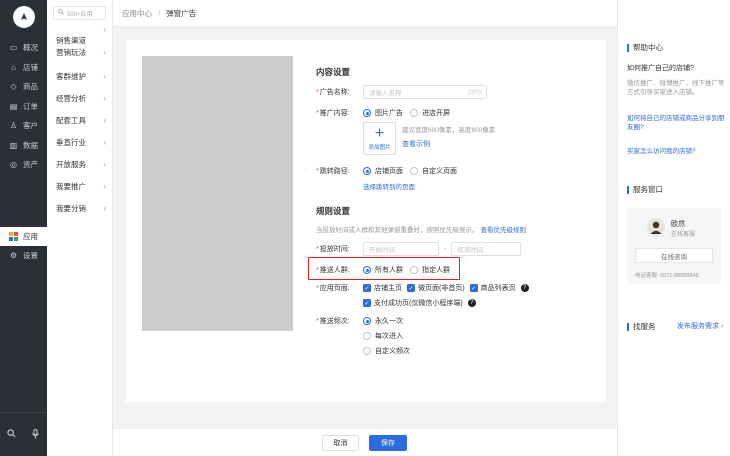 This screenshot has width=730, height=456. Describe the element at coordinates (23, 165) in the screenshot. I see `nav-item-assets: ◎ 资产` at that location.